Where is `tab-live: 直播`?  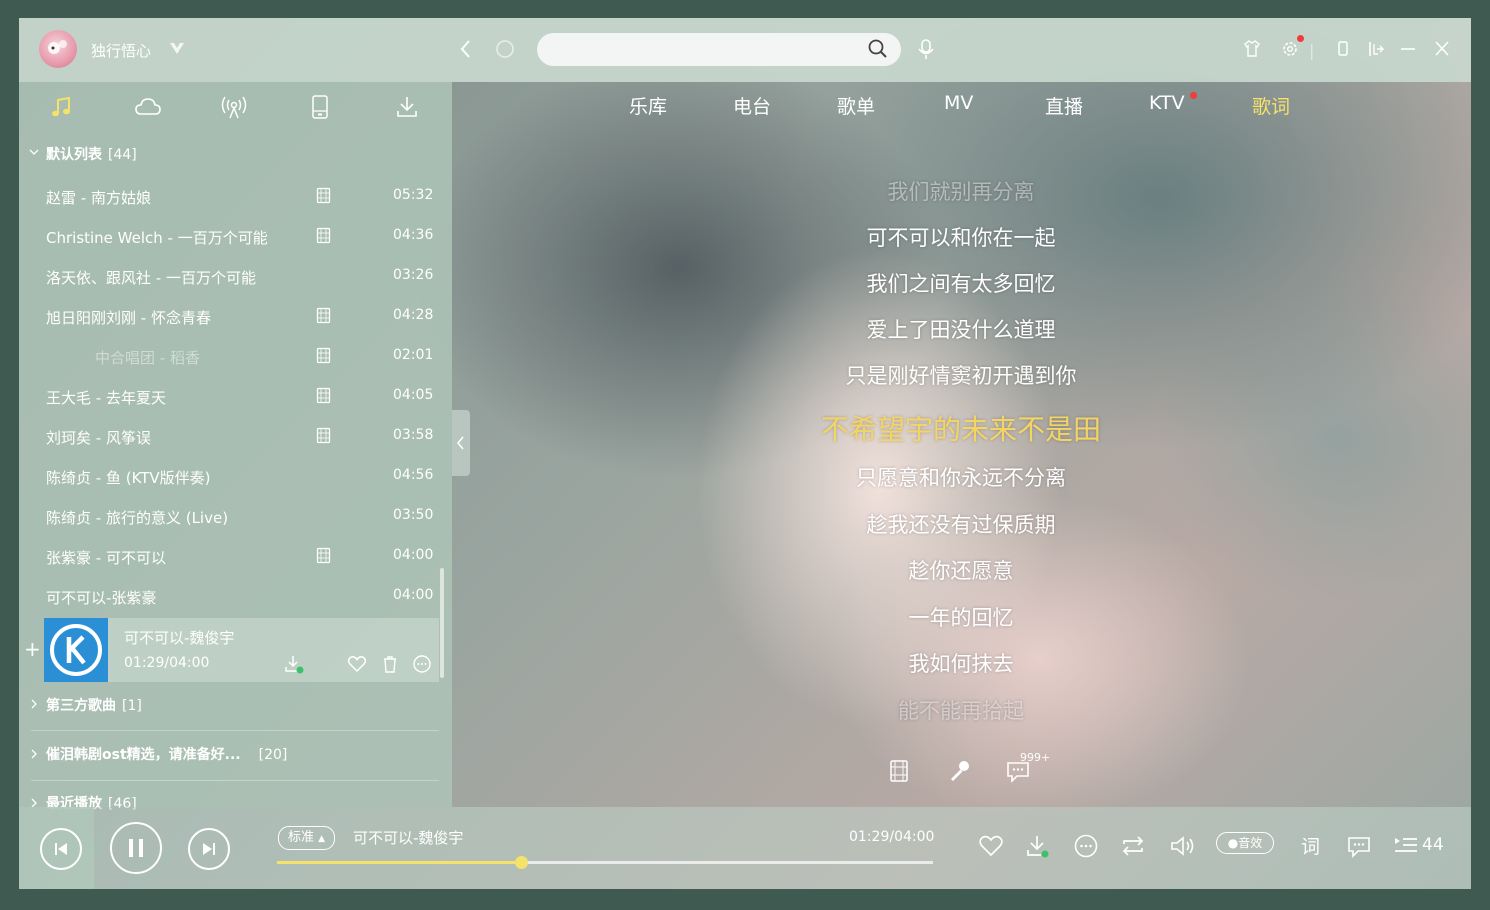 tab-live: 直播 is located at coordinates (1064, 105).